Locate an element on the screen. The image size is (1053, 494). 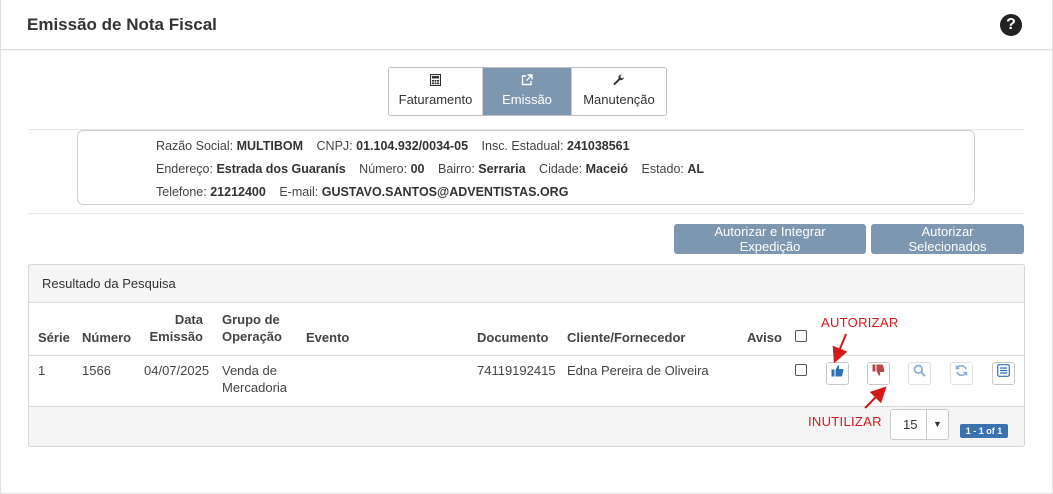
pagination-range-badge: 1 - 1 of 1 is located at coordinates (984, 431).